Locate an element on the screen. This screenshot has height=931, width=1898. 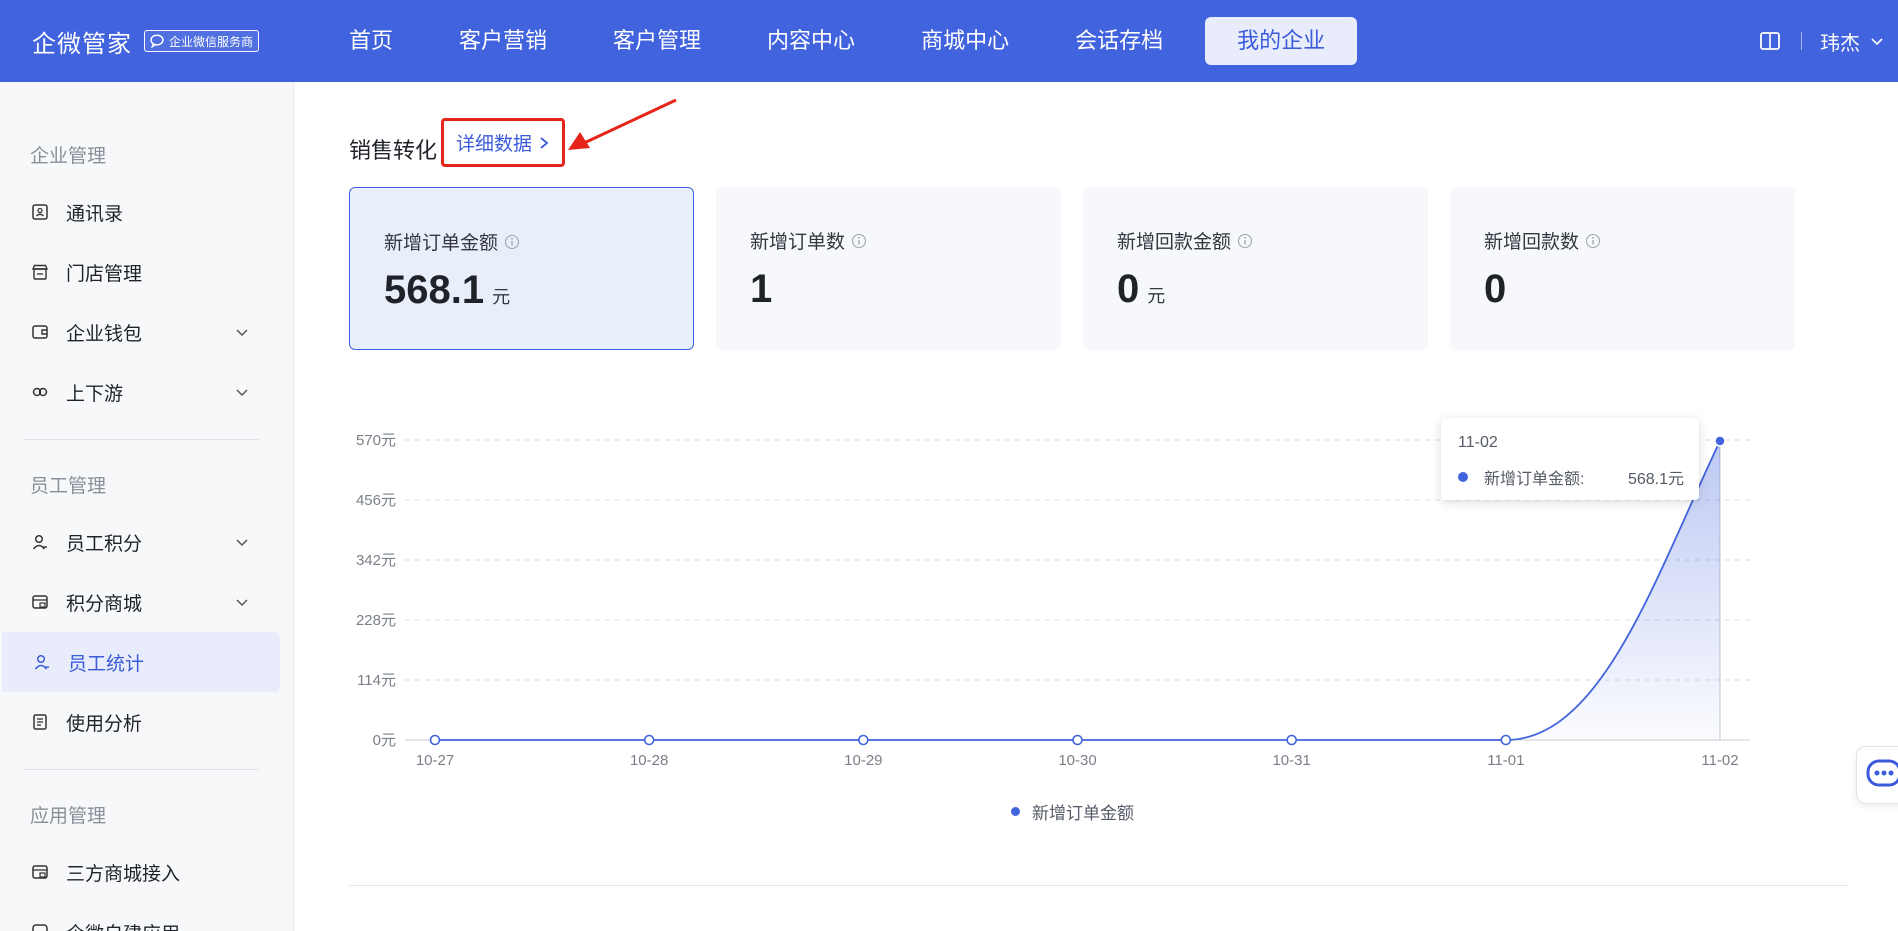
badge-text: 企业微信服务商 is located at coordinates (211, 41).